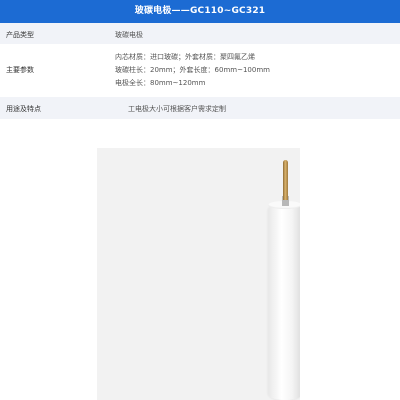 Image resolution: width=400 pixels, height=400 pixels. What do you see at coordinates (177, 109) in the screenshot?
I see `spec-value: 工电极大小可根据客户需求定制` at bounding box center [177, 109].